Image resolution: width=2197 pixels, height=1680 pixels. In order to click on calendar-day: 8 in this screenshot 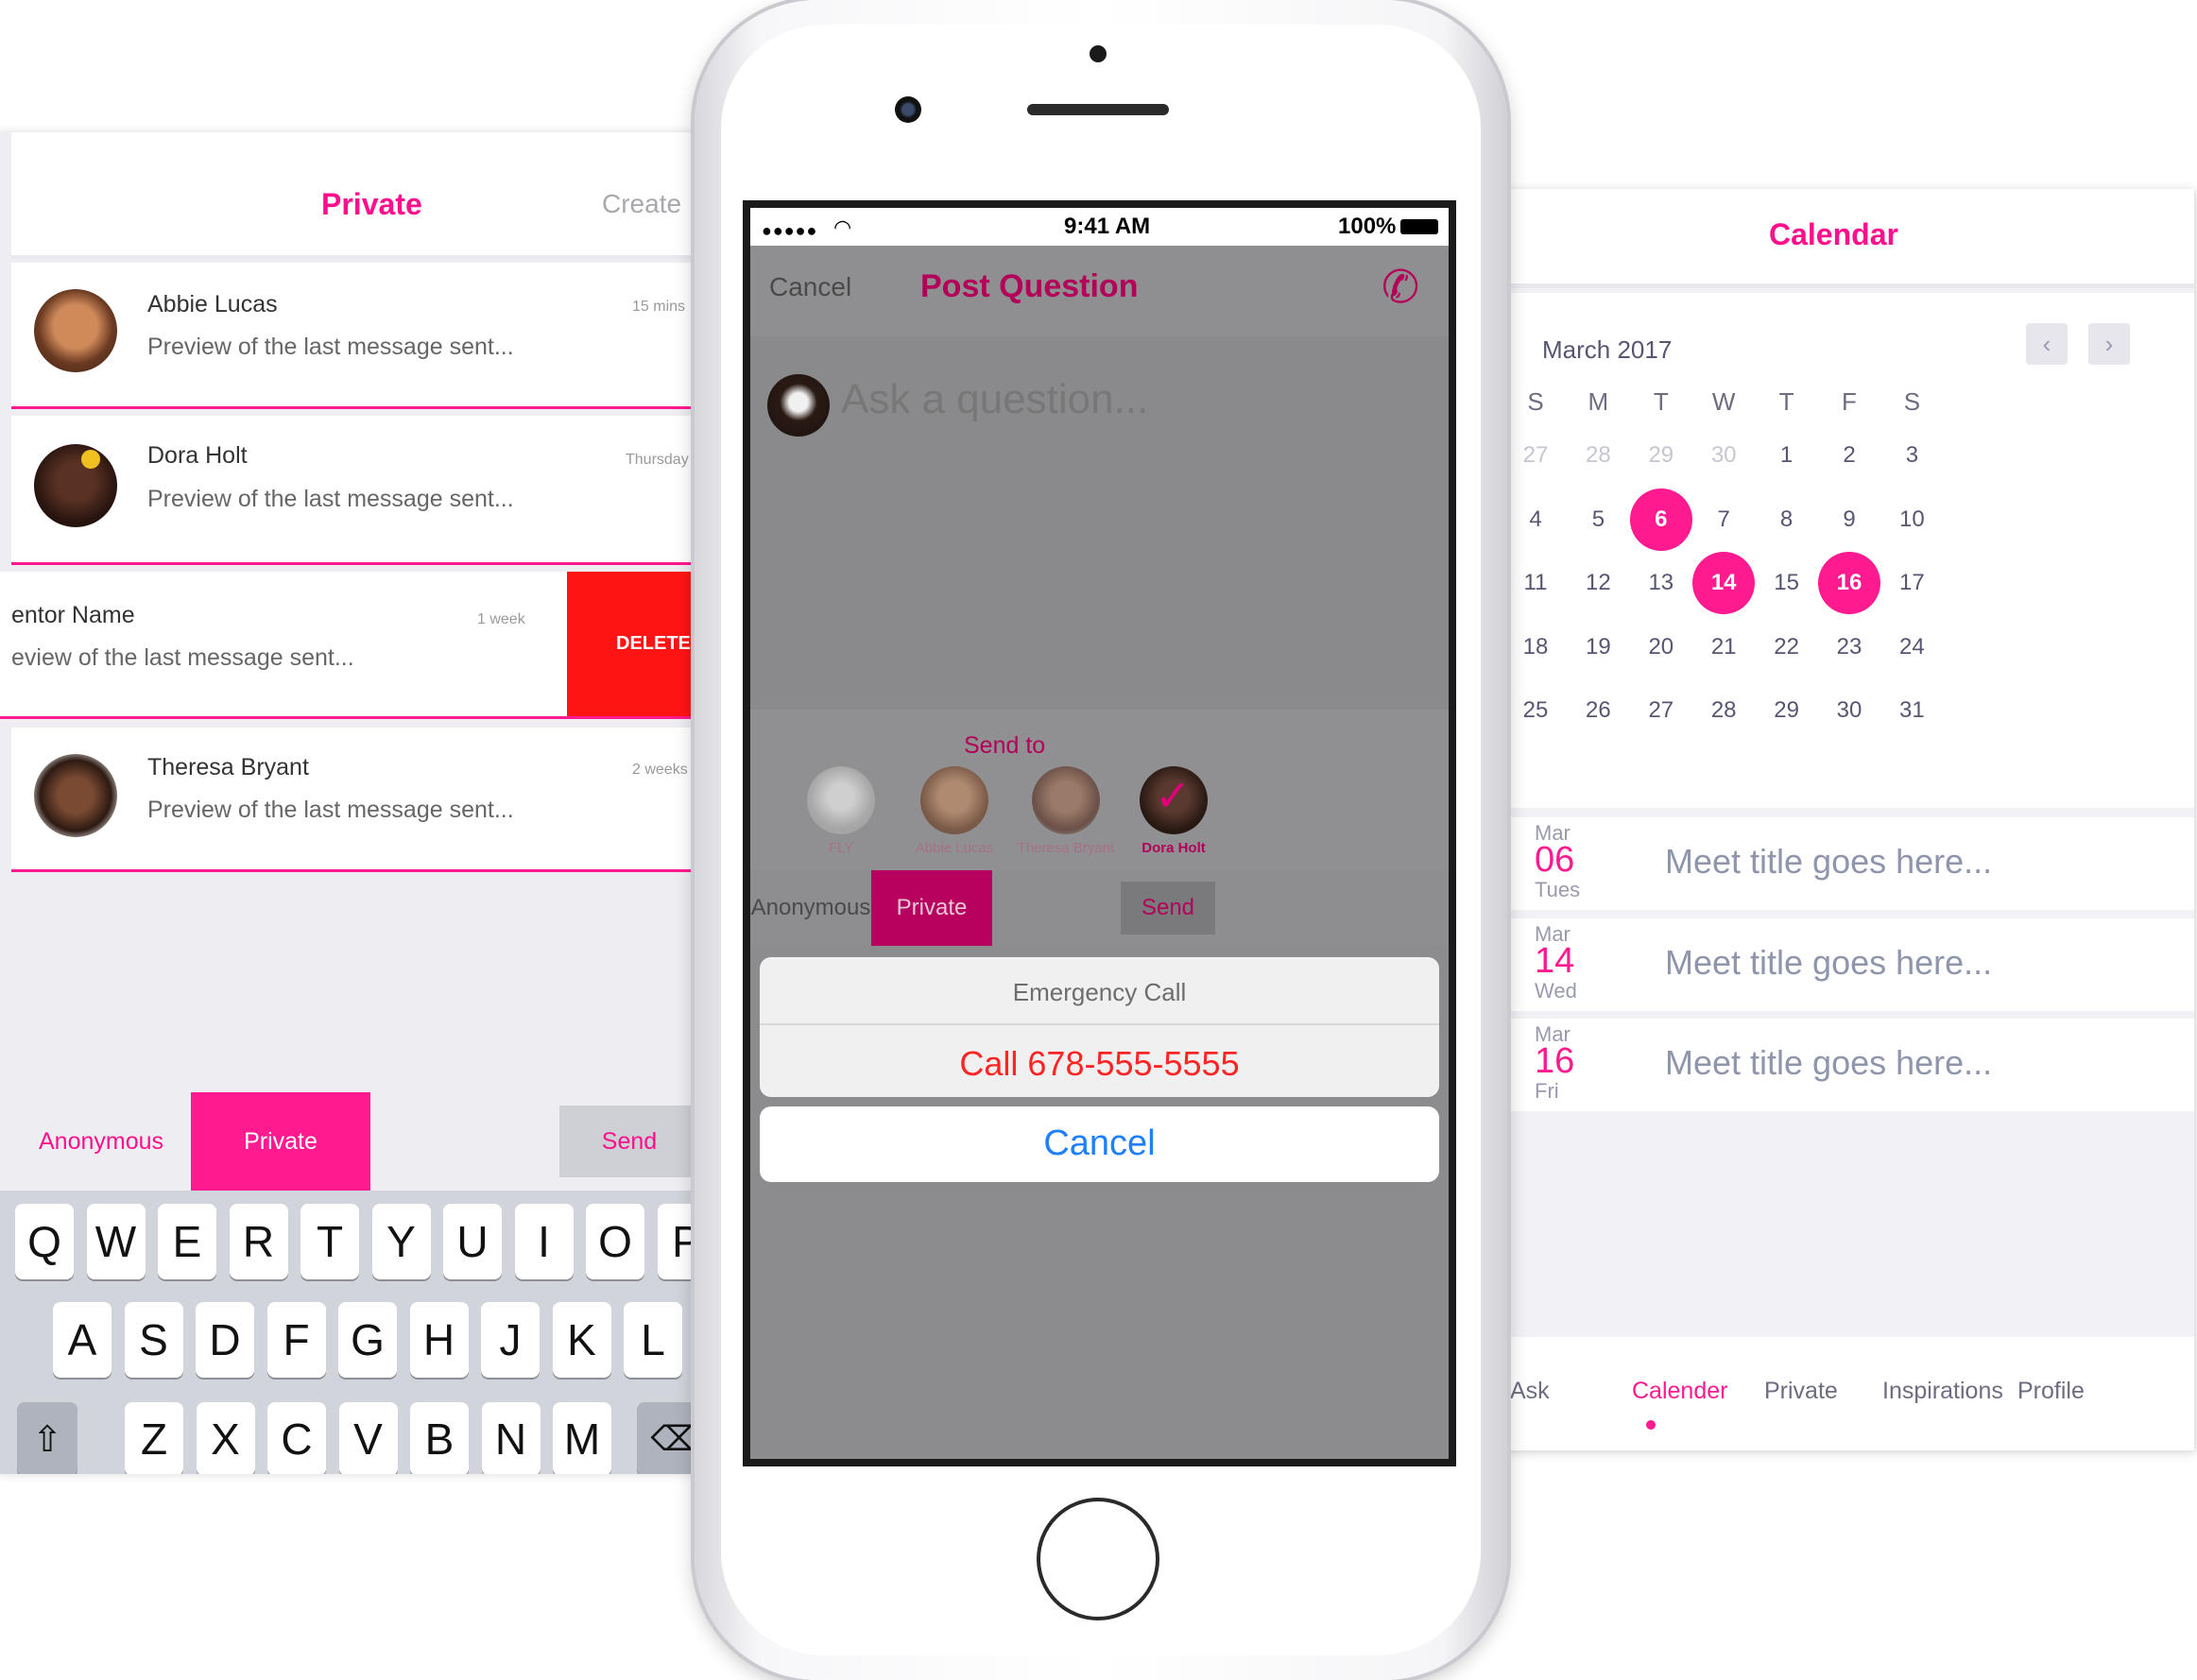, I will do `click(1787, 519)`.